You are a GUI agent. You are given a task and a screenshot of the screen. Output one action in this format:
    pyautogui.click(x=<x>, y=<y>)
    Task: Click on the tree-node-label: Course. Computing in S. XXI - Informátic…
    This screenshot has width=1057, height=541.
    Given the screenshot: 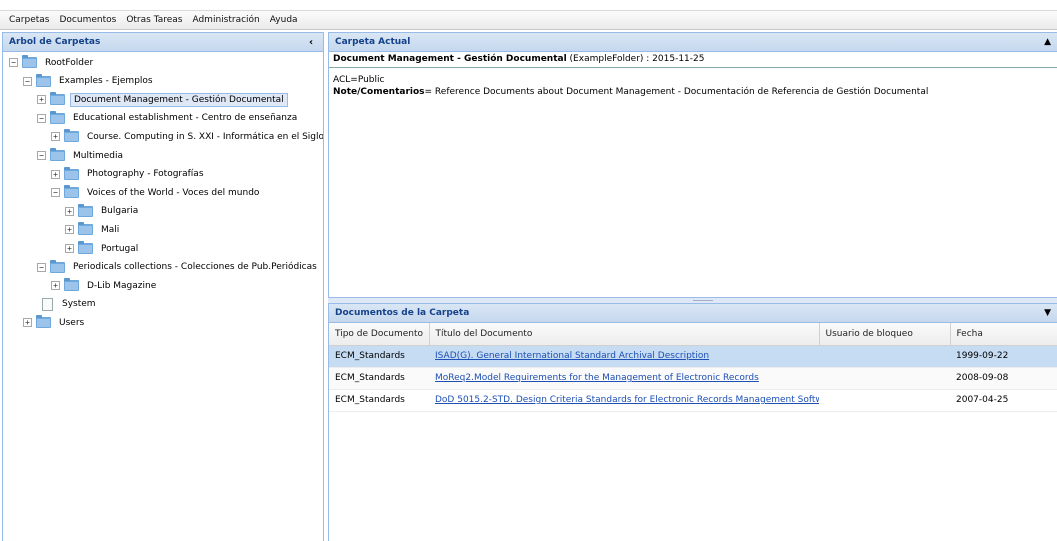 What is the action you would take?
    pyautogui.click(x=203, y=137)
    